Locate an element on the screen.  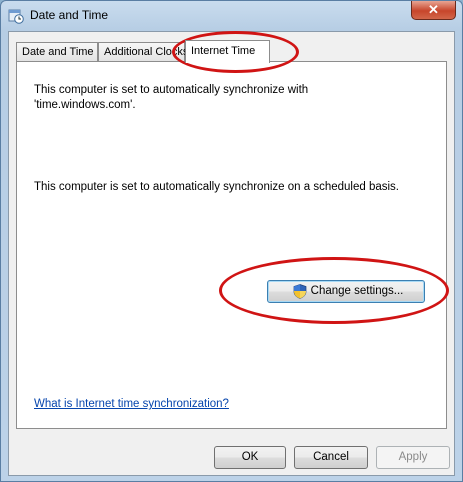
help-link: What is Internet time synchronization? is located at coordinates (131, 404).